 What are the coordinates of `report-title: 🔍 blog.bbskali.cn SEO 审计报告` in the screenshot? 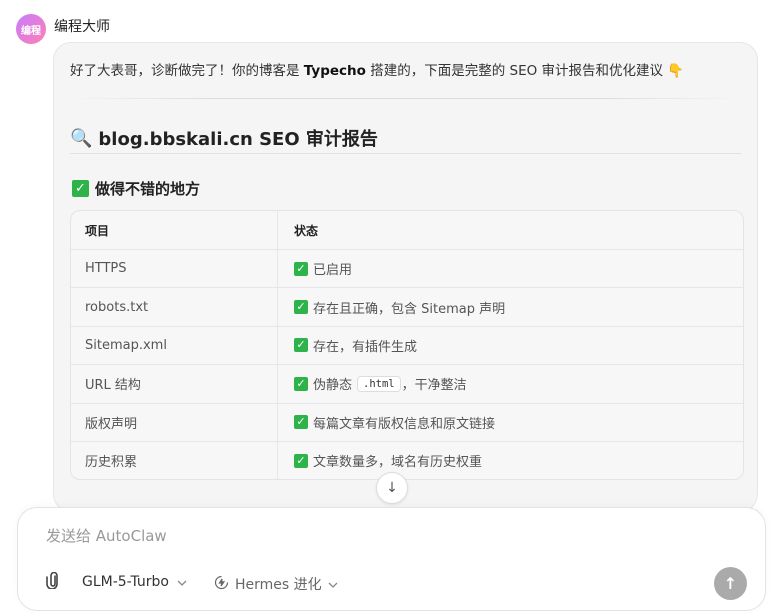 It's located at (224, 138).